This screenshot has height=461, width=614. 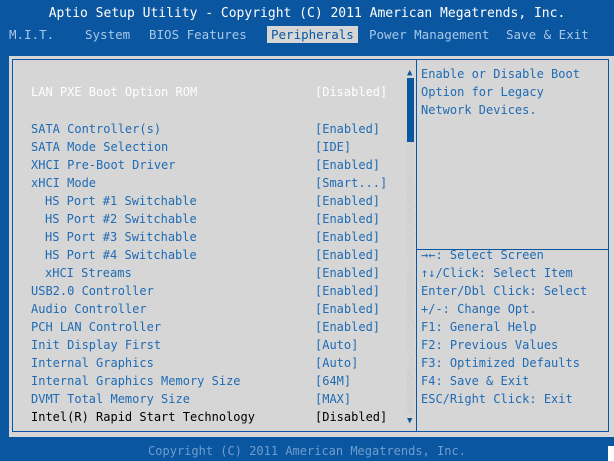 What do you see at coordinates (497, 273) in the screenshot?
I see `help-select-item: ↑↓/Click: Select Item` at bounding box center [497, 273].